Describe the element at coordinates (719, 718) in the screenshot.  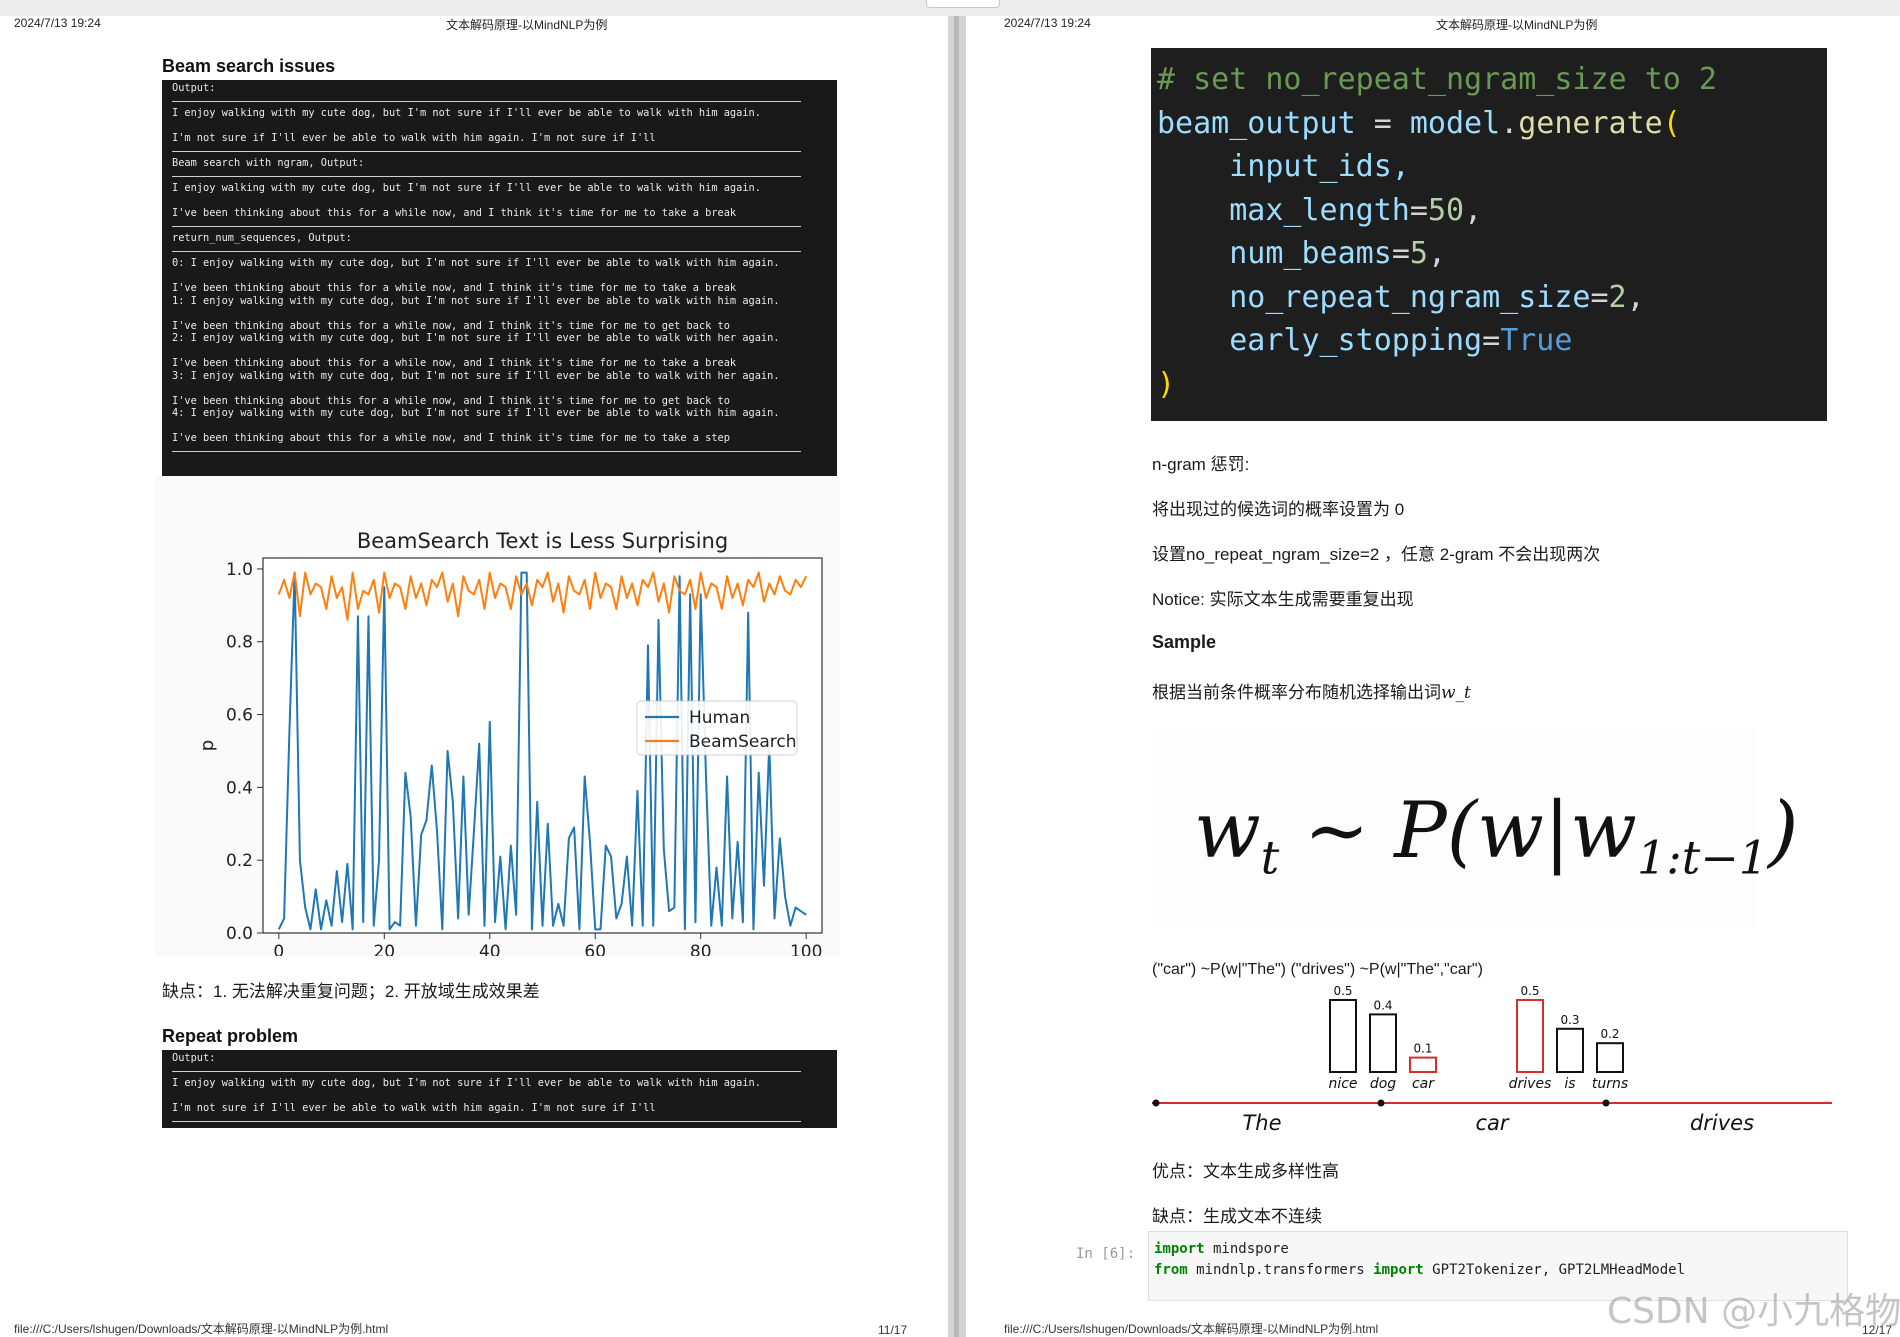
I see `legend-label-human: Human` at that location.